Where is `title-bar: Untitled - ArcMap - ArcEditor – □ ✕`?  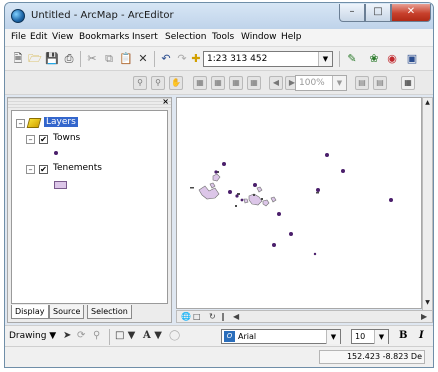
title-bar: Untitled - ArcMap - ArcEditor – □ ✕ is located at coordinates (219, 16).